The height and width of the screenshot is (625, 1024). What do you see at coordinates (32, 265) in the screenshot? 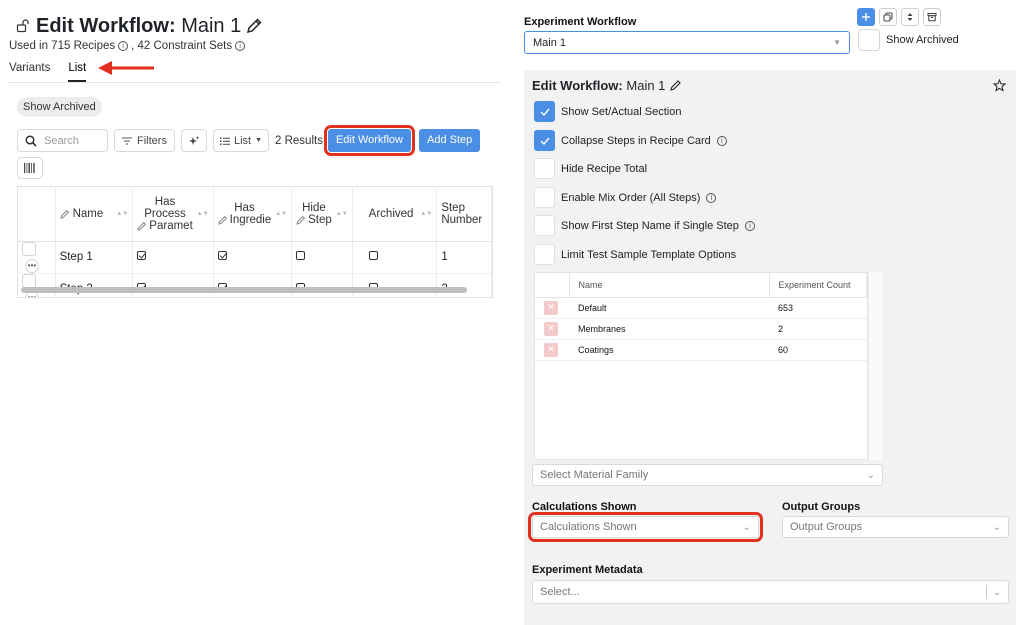
I see `more-icon: •••` at bounding box center [32, 265].